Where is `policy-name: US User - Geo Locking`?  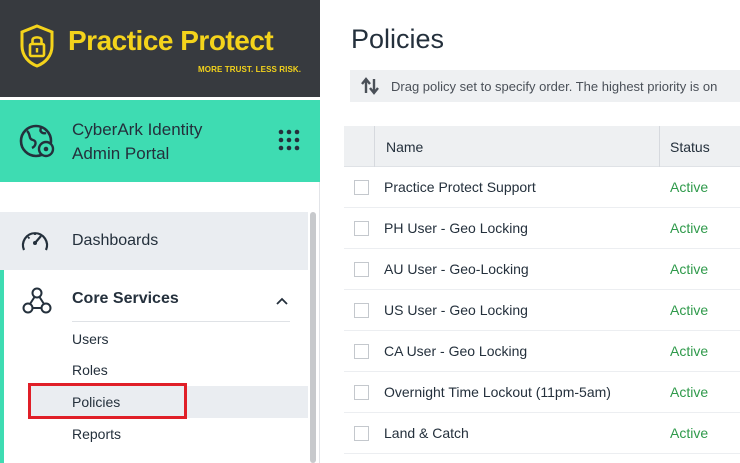
policy-name: US User - Geo Locking is located at coordinates (456, 310).